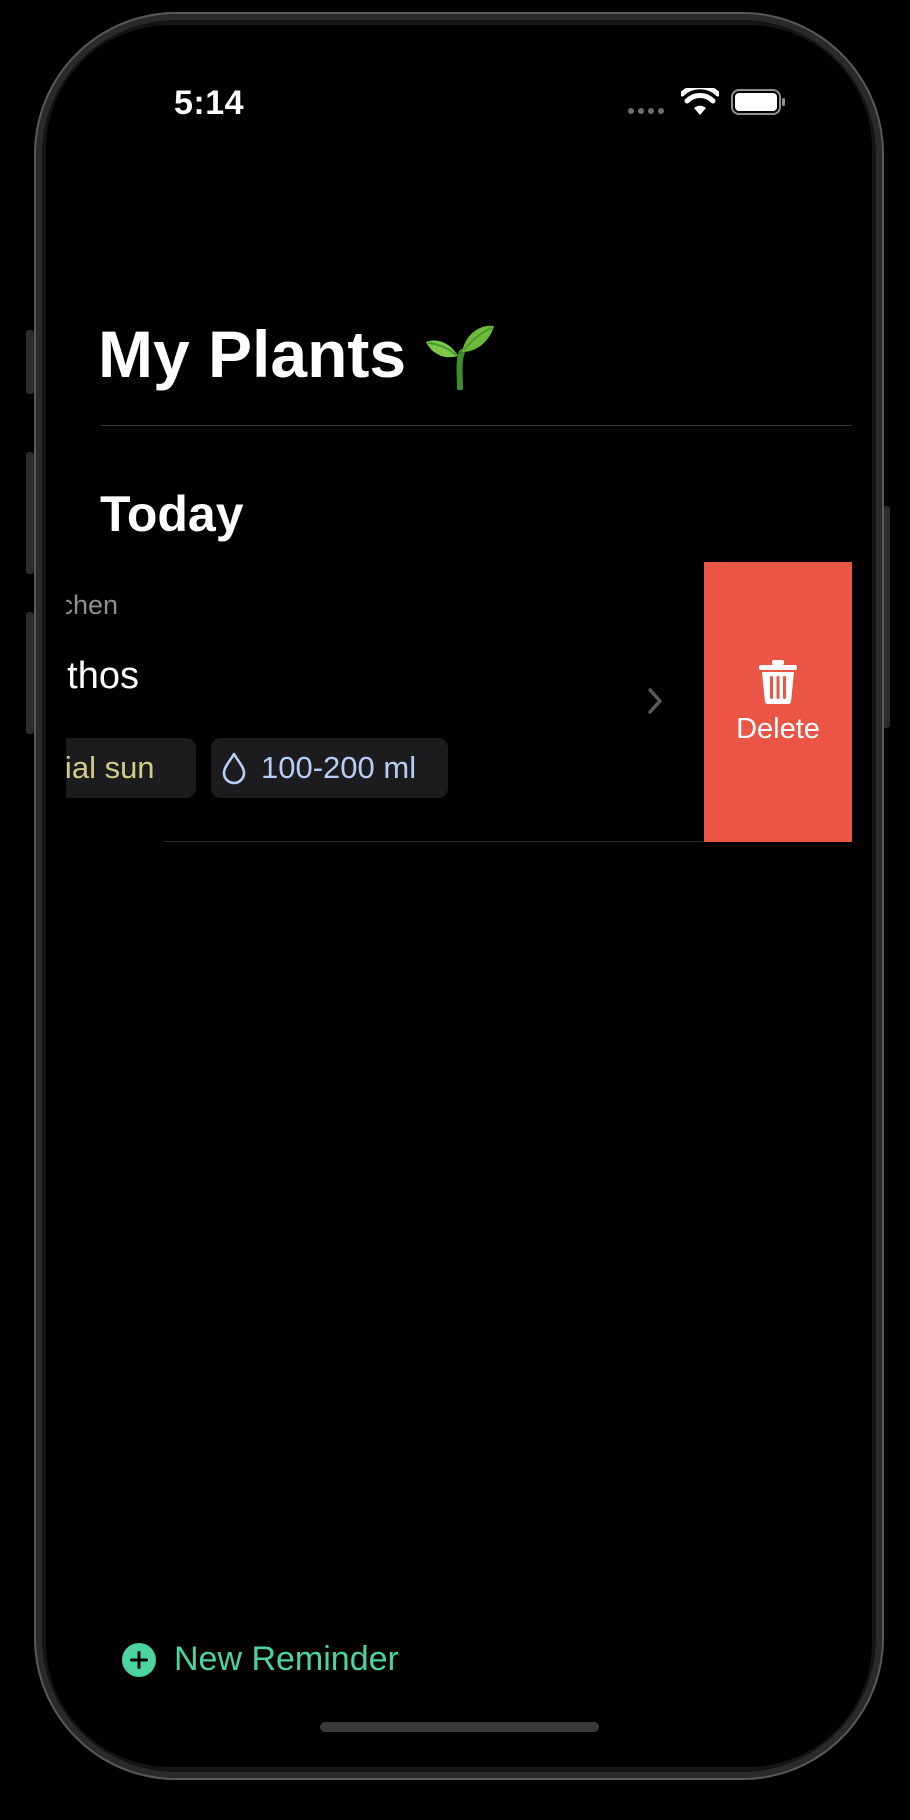 This screenshot has height=1820, width=910. I want to click on volume-up-button, so click(30, 513).